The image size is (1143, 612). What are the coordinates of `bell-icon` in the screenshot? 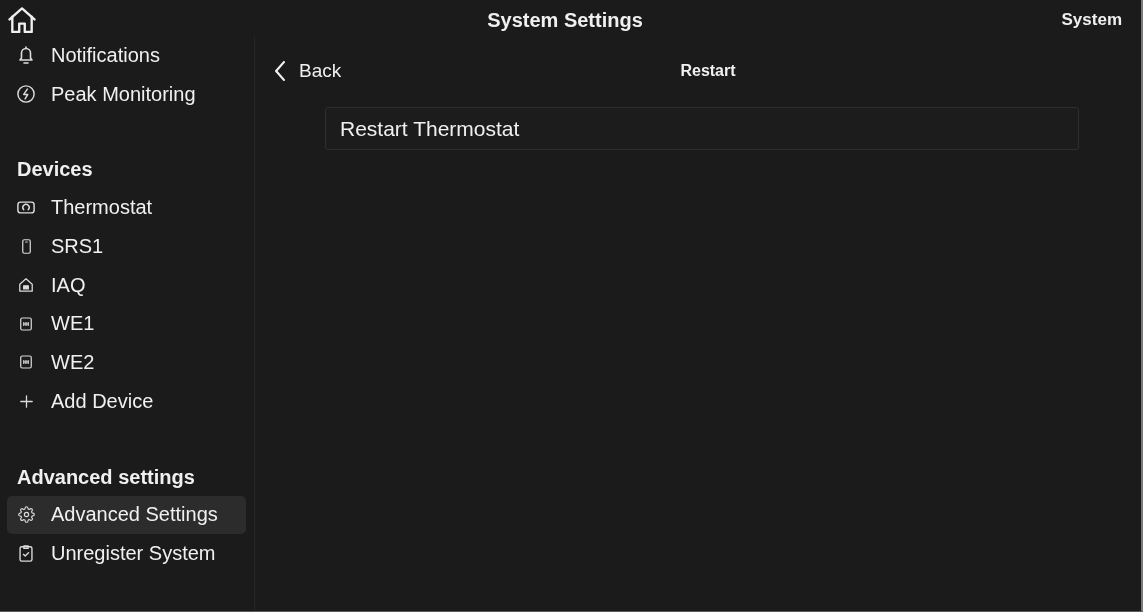 It's located at (26, 55).